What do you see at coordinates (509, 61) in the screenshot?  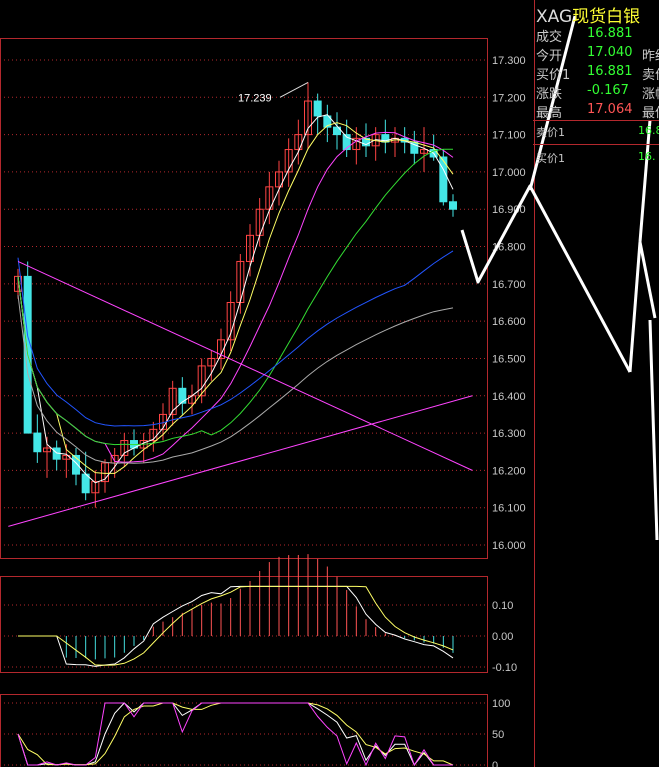 I see `price-tick-label: 17.300` at bounding box center [509, 61].